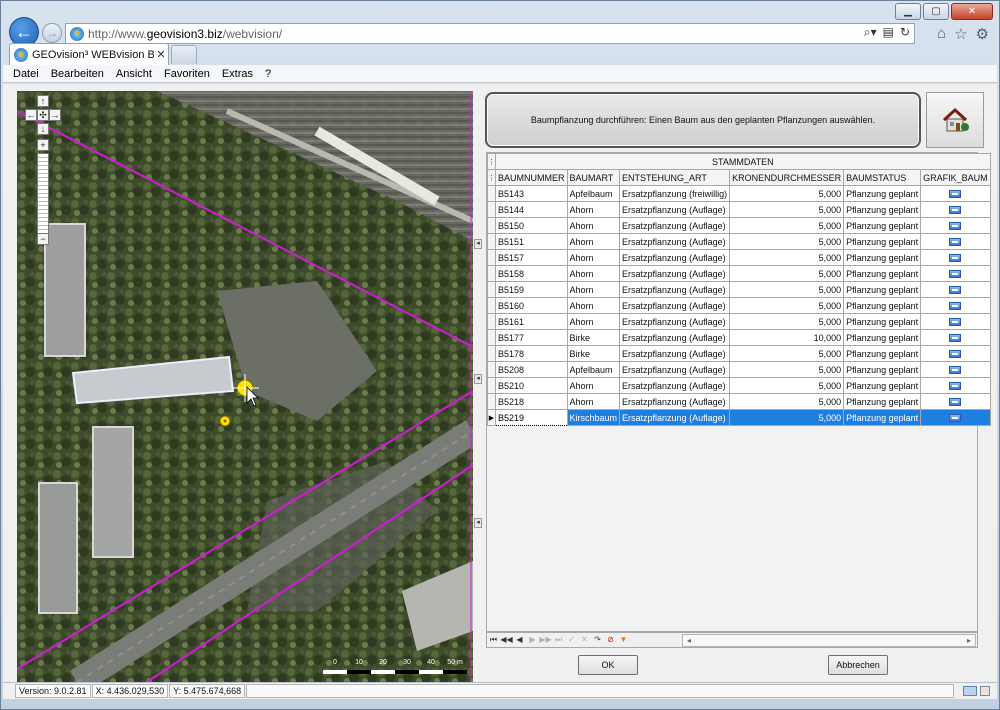 This screenshot has height=710, width=1000. I want to click on home-button, so click(955, 120).